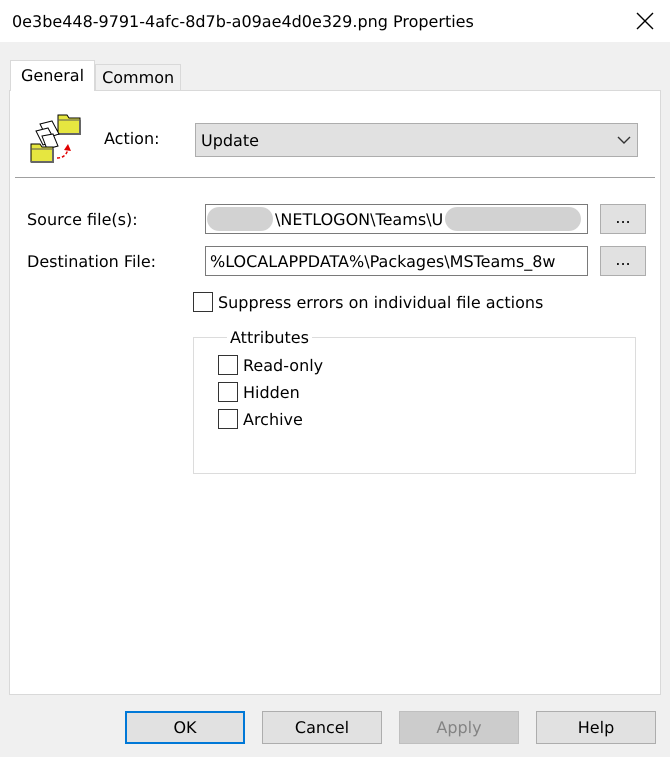 The width and height of the screenshot is (670, 757). I want to click on checkbox-label: Hidden, so click(271, 392).